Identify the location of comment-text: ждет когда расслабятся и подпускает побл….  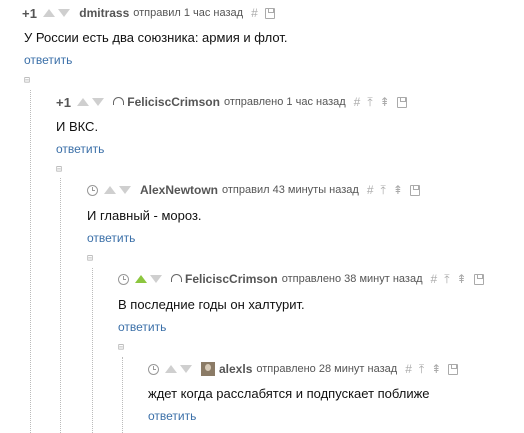
(289, 393).